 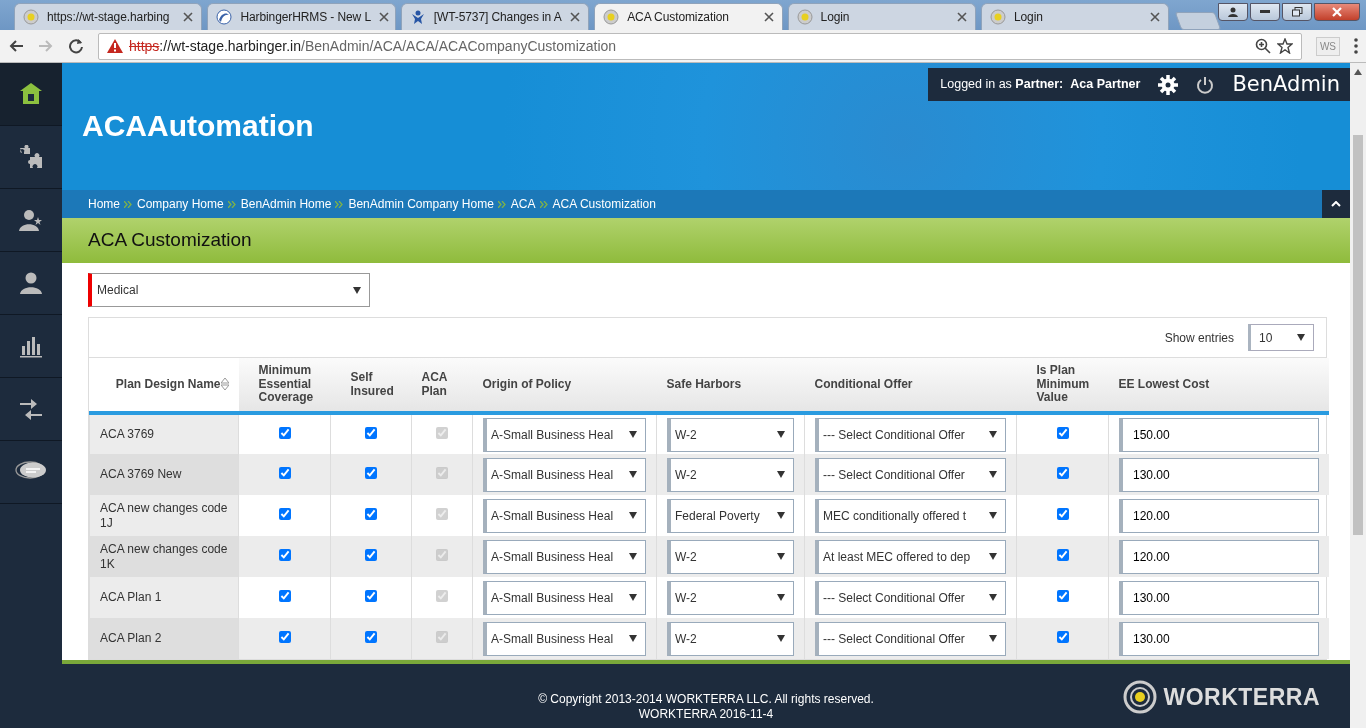 What do you see at coordinates (421, 204) in the screenshot?
I see `breadcrumb-link: BenAdmin Company Home` at bounding box center [421, 204].